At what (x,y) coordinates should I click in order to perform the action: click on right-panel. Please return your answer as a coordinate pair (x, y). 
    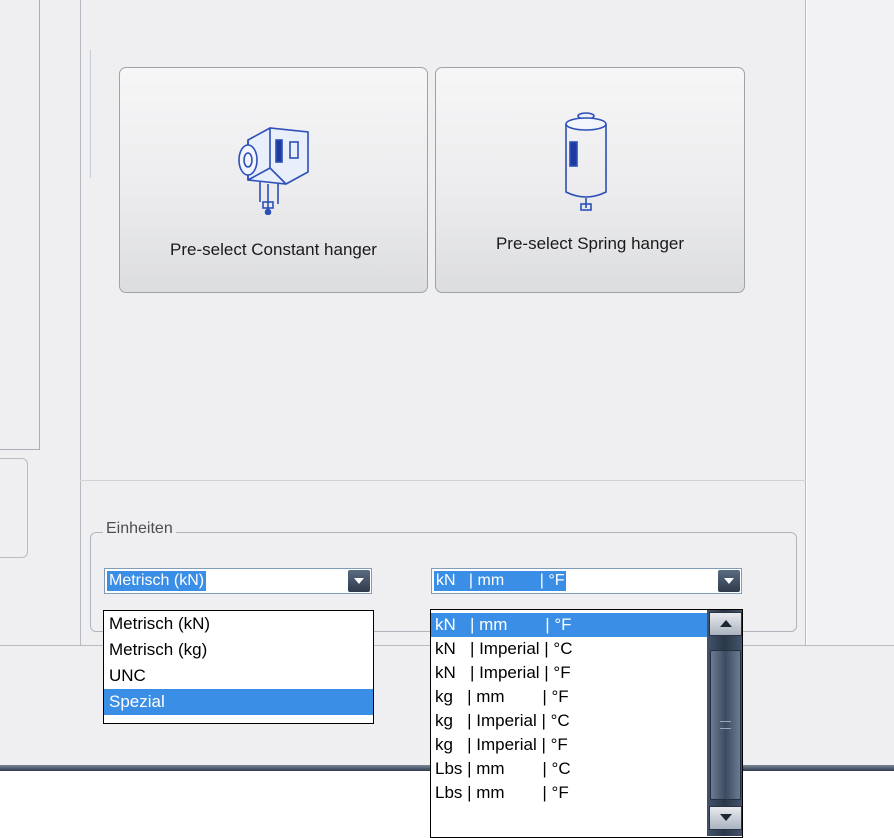
    Looking at the image, I should click on (850, 322).